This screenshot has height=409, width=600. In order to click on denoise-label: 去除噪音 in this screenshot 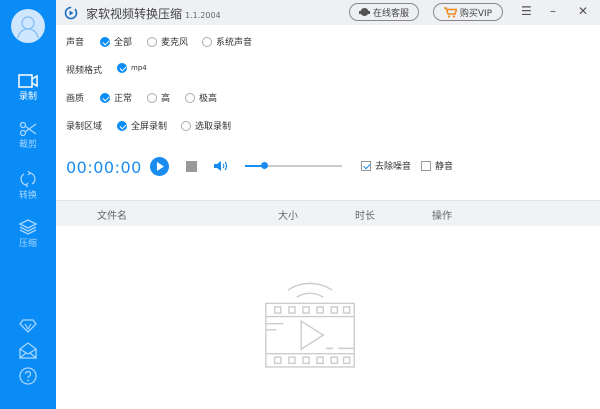, I will do `click(393, 167)`.